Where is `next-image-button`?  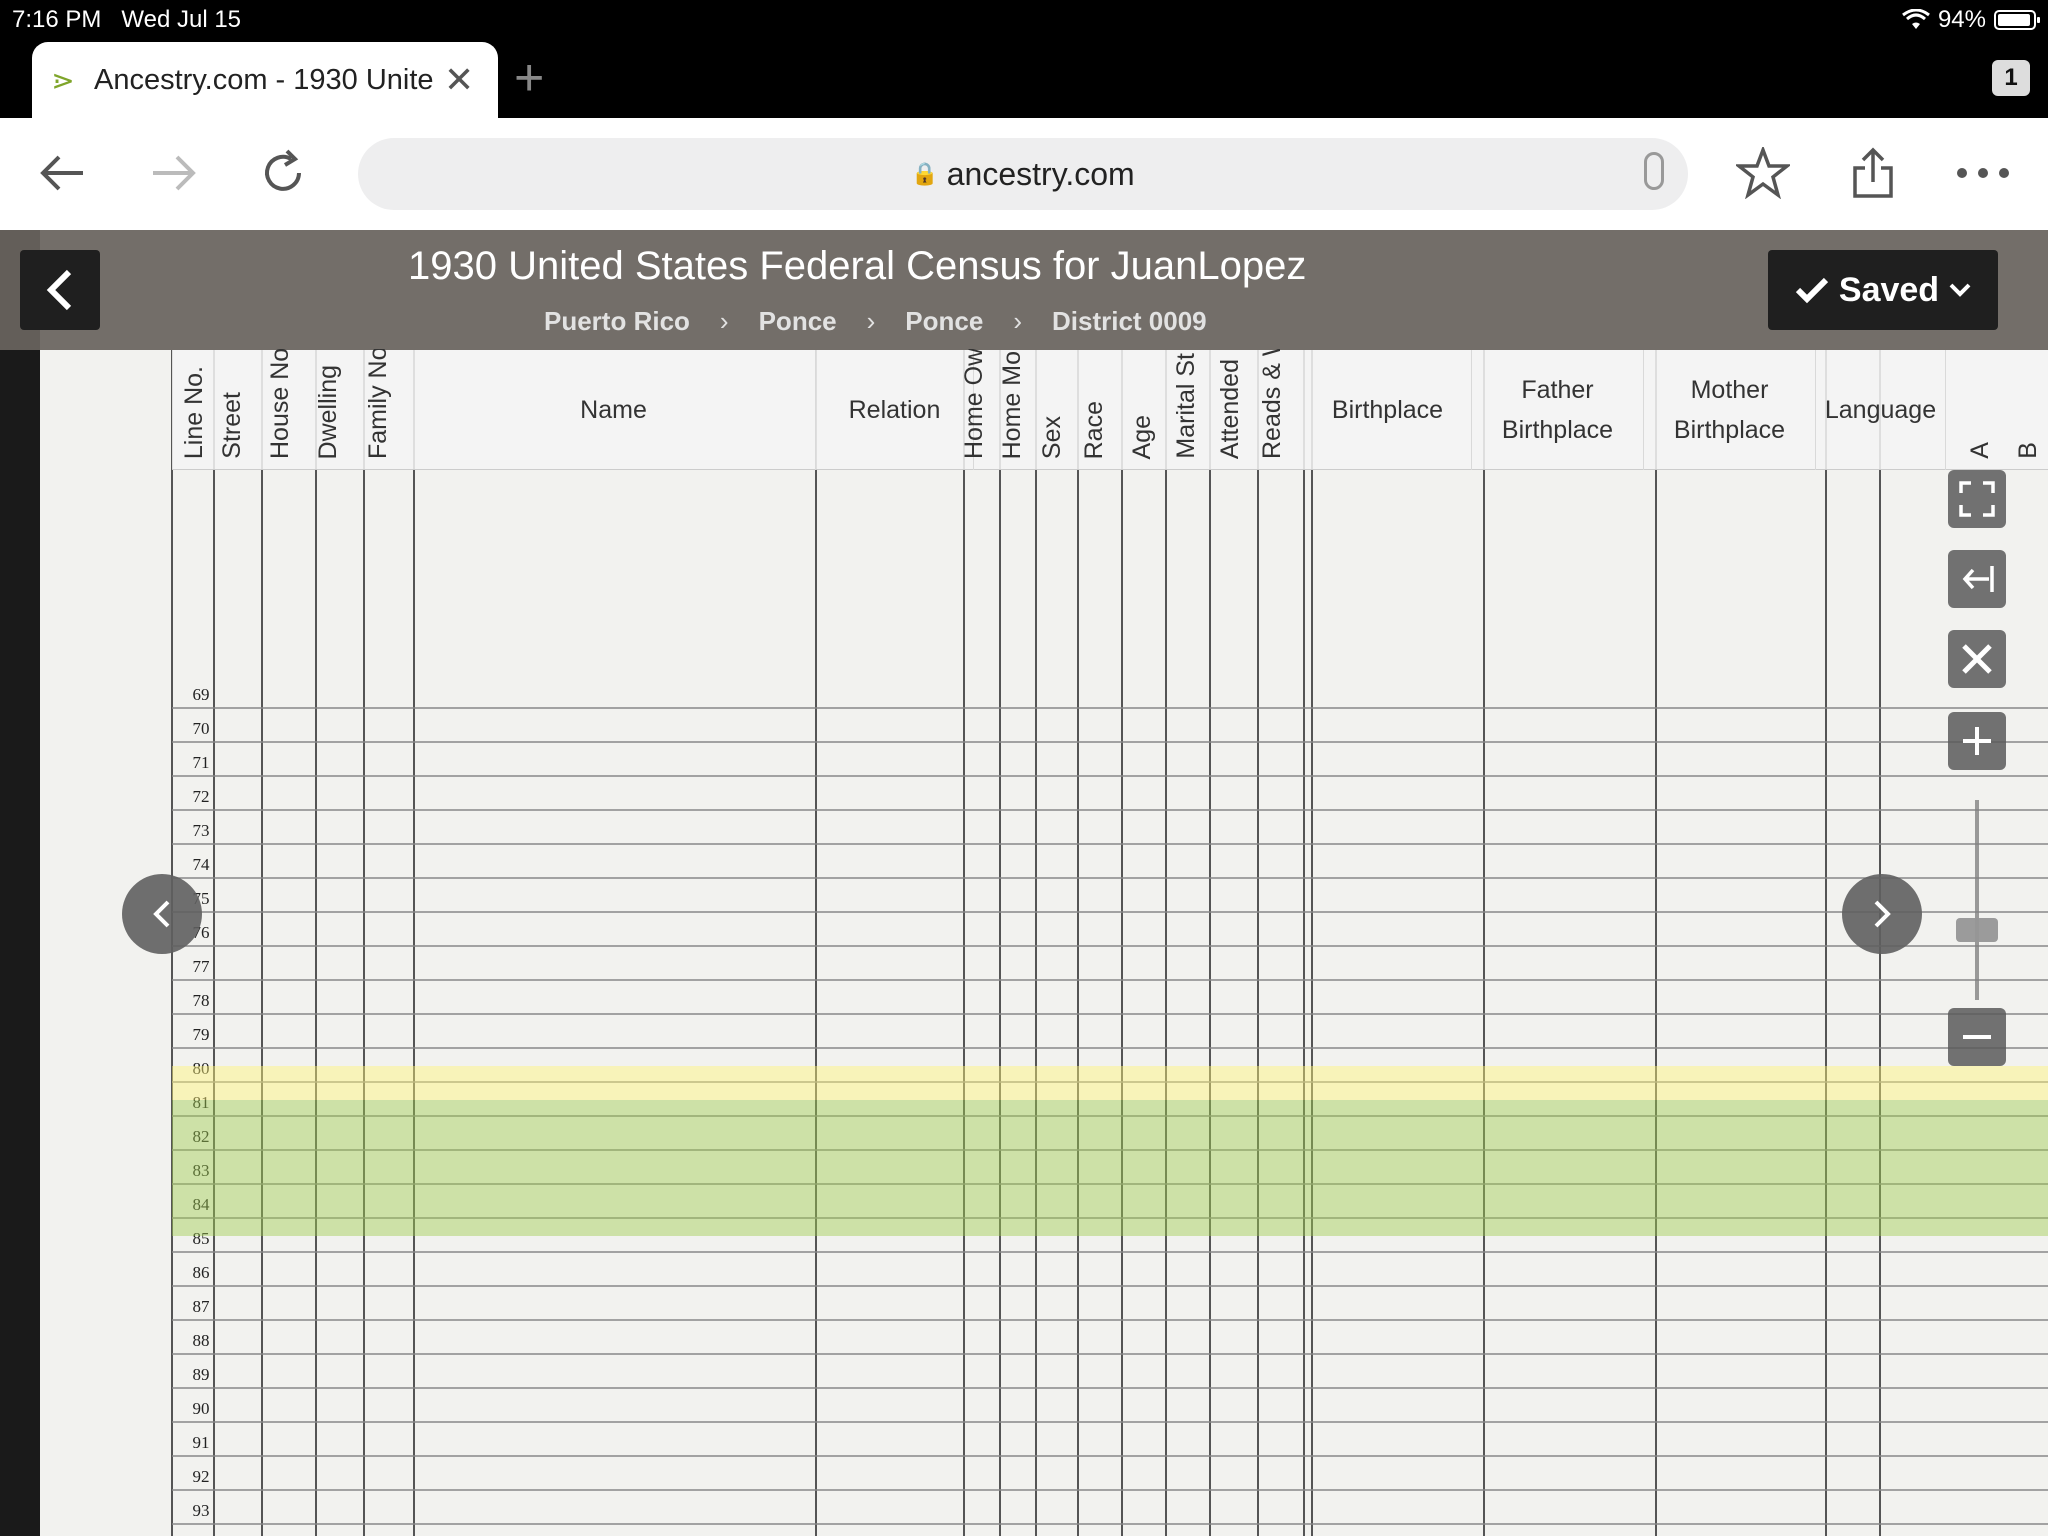 next-image-button is located at coordinates (1882, 914).